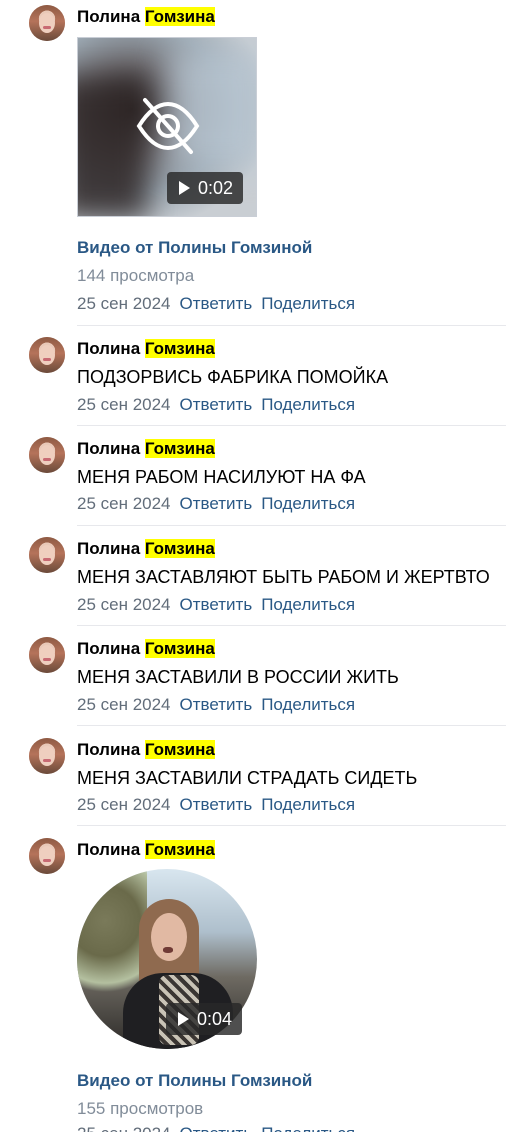 This screenshot has height=1132, width=506. I want to click on video-views: 144 просмотра, so click(136, 275).